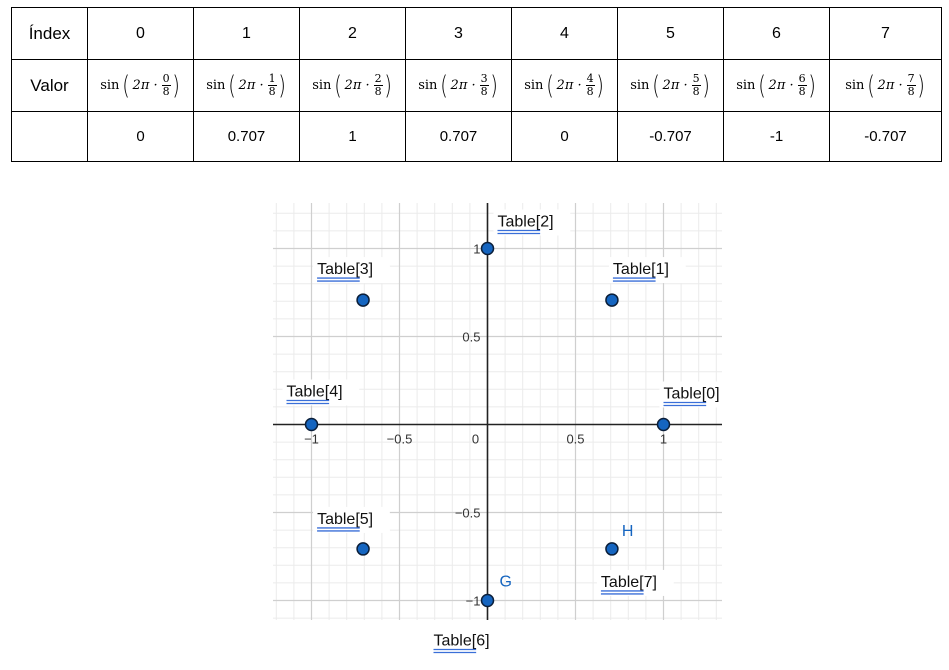 The width and height of the screenshot is (949, 670). Describe the element at coordinates (462, 641) in the screenshot. I see `point-label: Table[6]` at that location.